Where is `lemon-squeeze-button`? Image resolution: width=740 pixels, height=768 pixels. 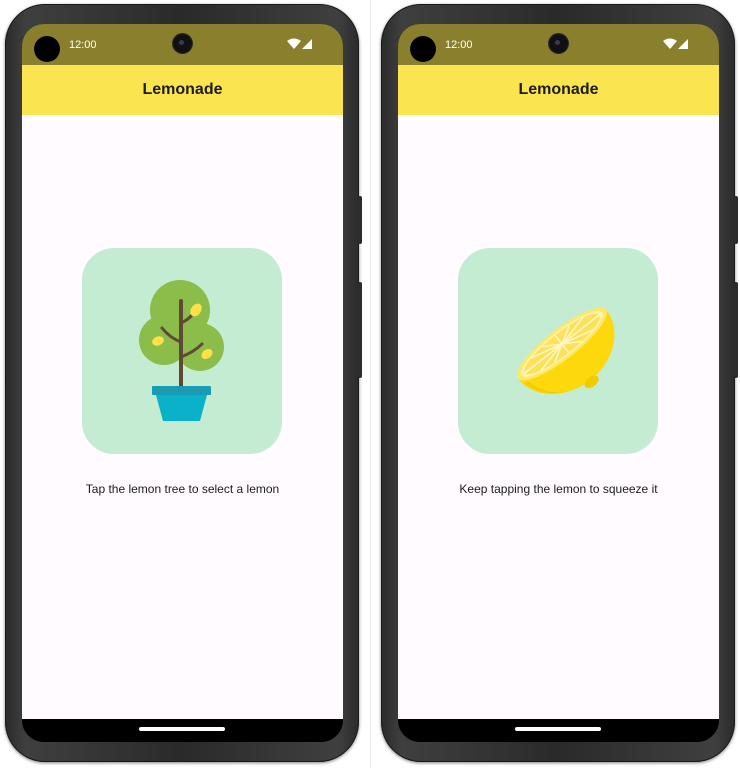
lemon-squeeze-button is located at coordinates (558, 351).